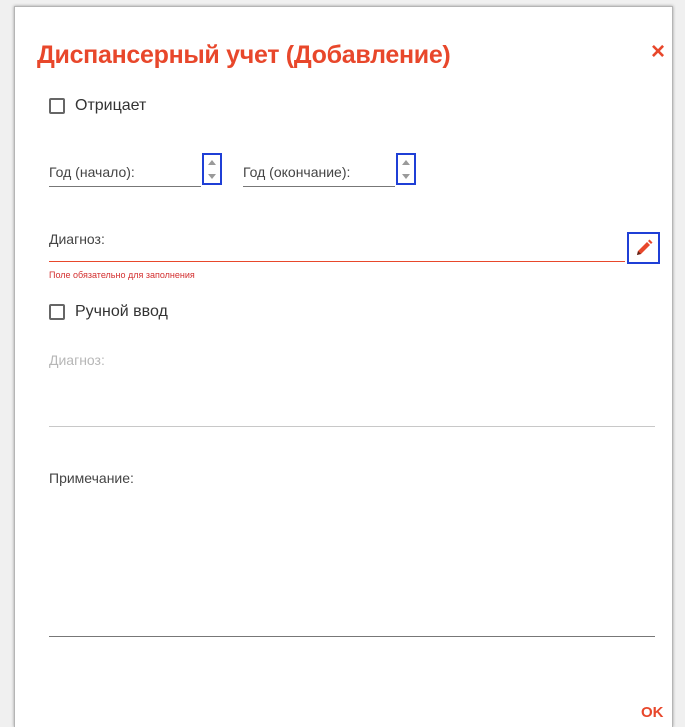 Image resolution: width=685 pixels, height=727 pixels. What do you see at coordinates (319, 186) in the screenshot?
I see `year-end-input` at bounding box center [319, 186].